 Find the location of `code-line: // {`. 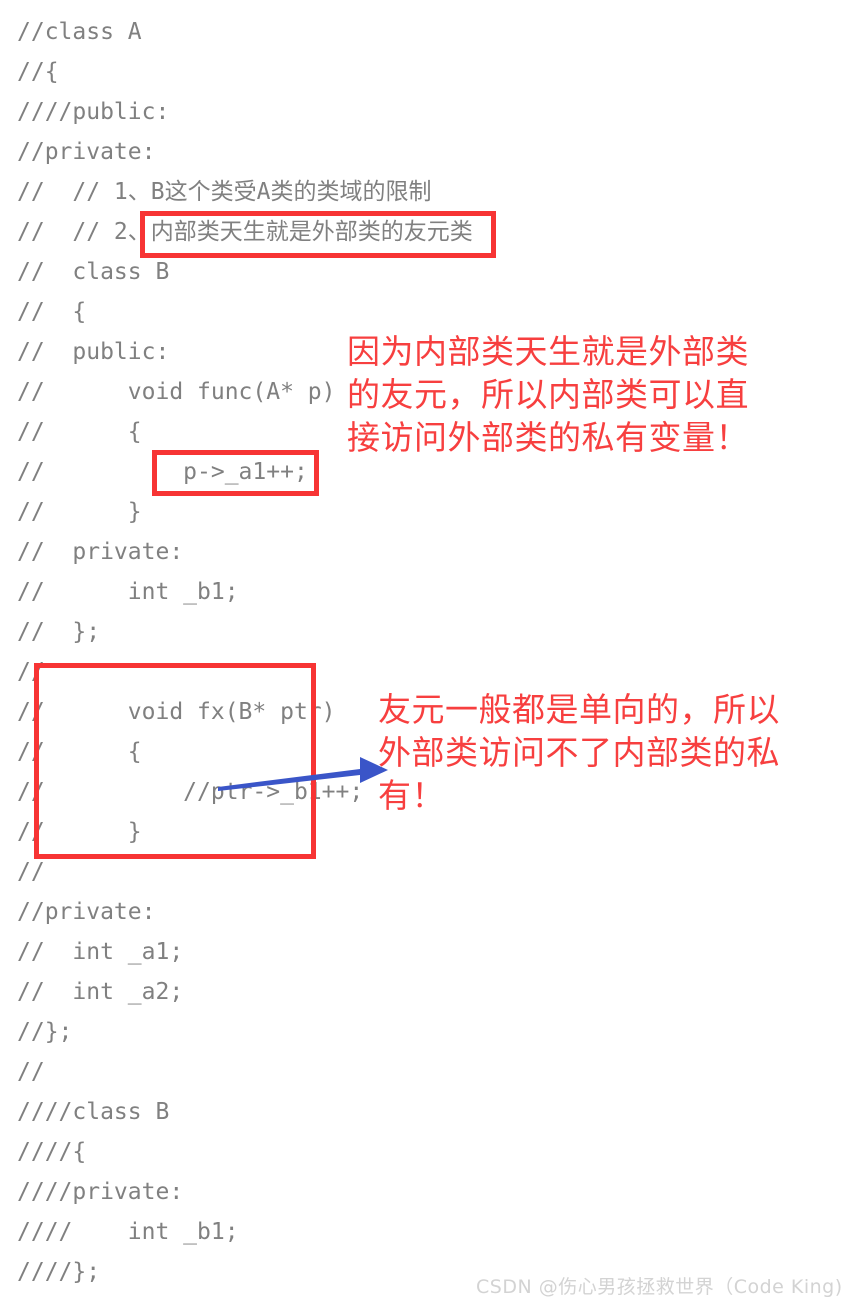

code-line: // { is located at coordinates (52, 312).